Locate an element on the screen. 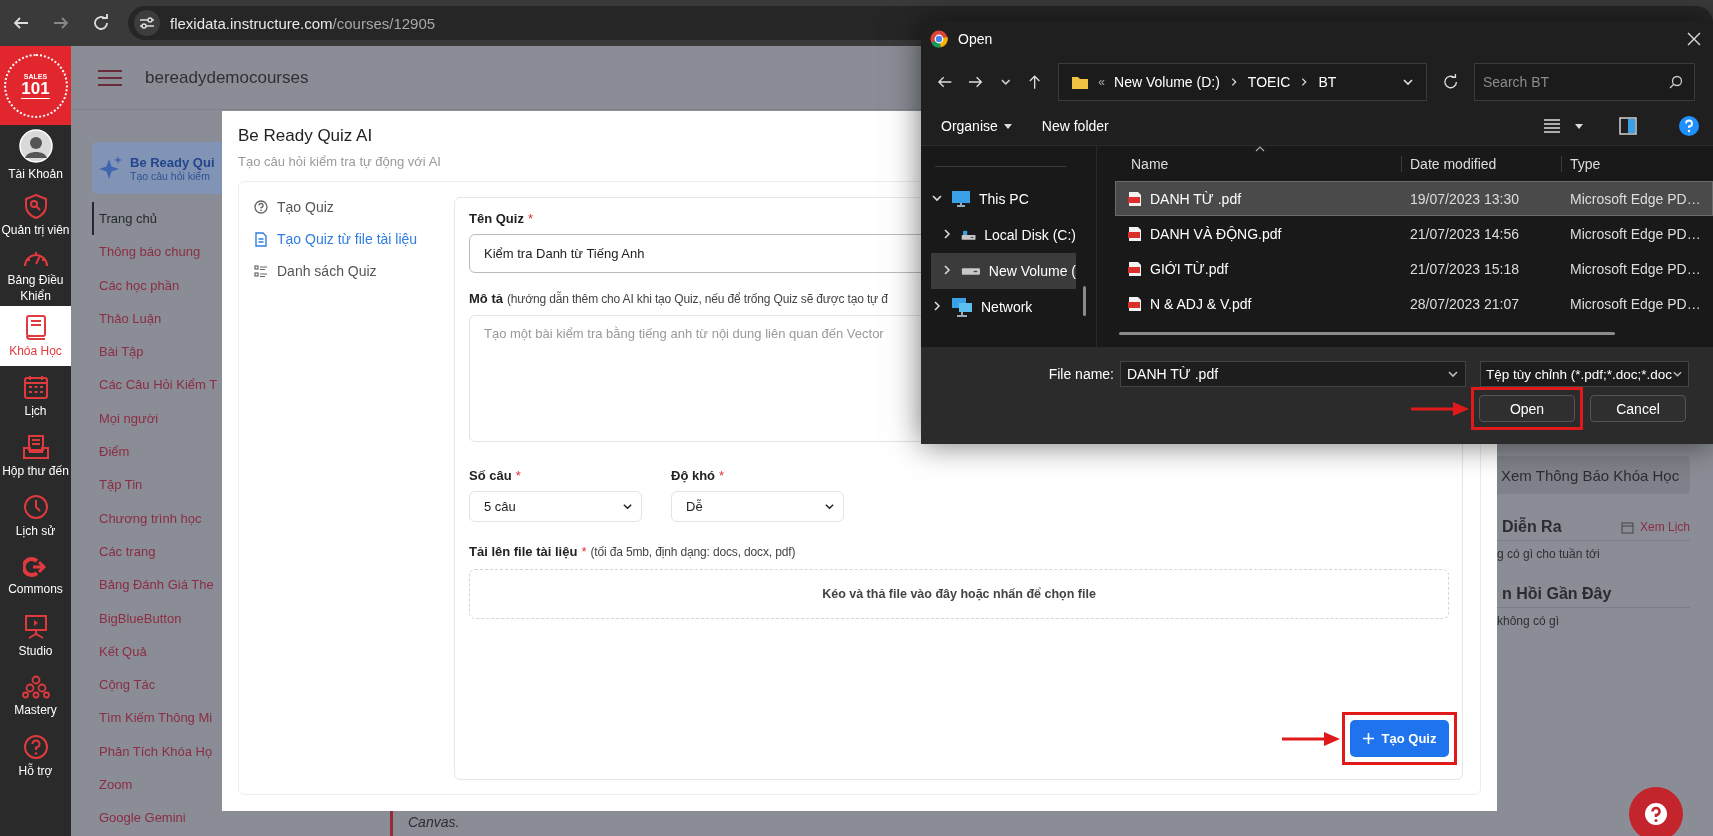  tree-label: This PC is located at coordinates (1004, 199).